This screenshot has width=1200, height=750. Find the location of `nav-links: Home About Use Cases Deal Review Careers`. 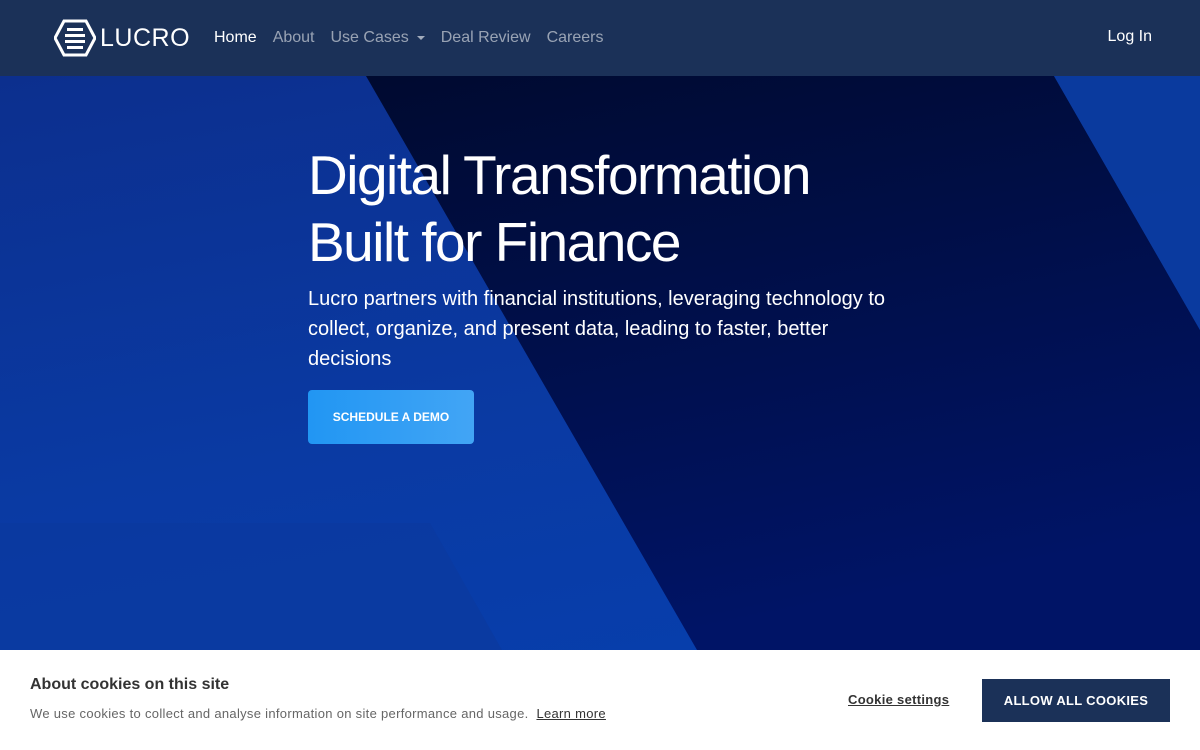

nav-links: Home About Use Cases Deal Review Careers is located at coordinates (416, 38).